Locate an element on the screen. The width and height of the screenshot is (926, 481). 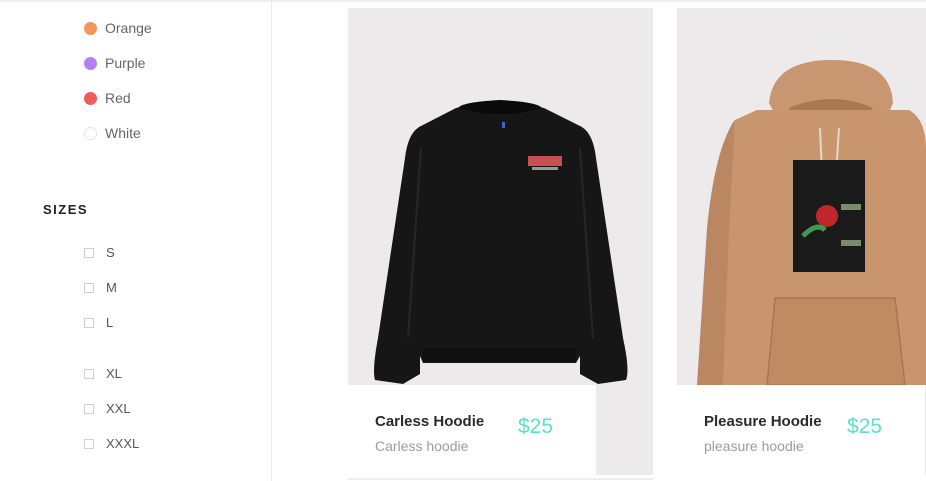
purple-swatch-icon is located at coordinates (90, 63).